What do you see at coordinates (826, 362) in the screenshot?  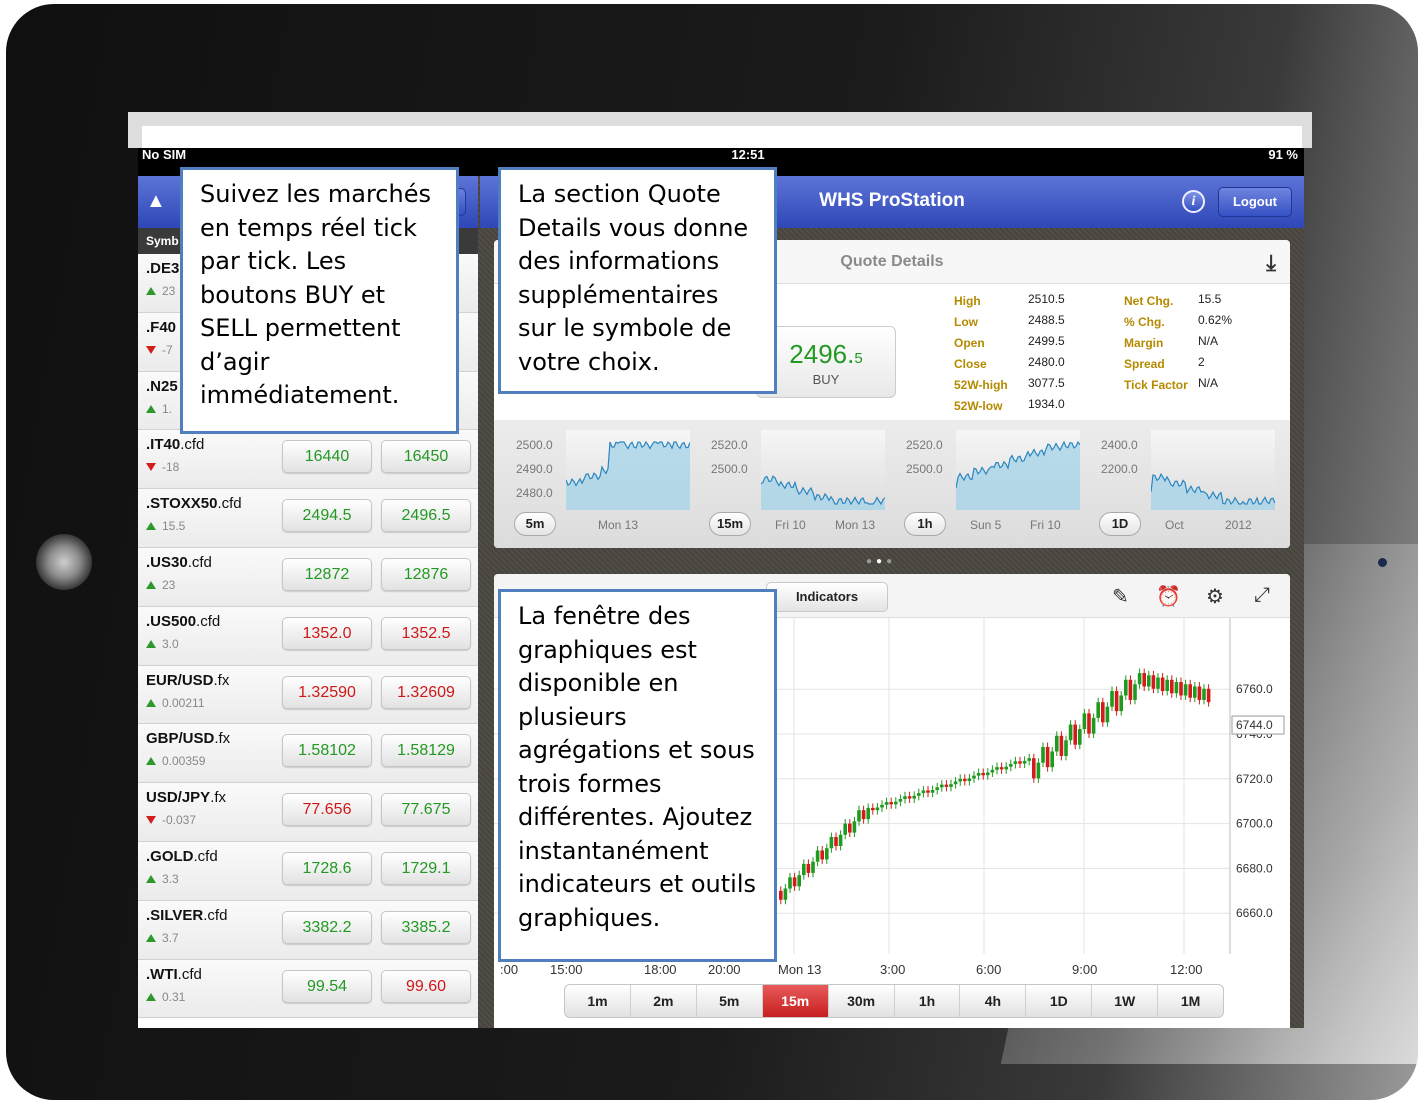 I see `quote-buy-button: 2496.5 BUY` at bounding box center [826, 362].